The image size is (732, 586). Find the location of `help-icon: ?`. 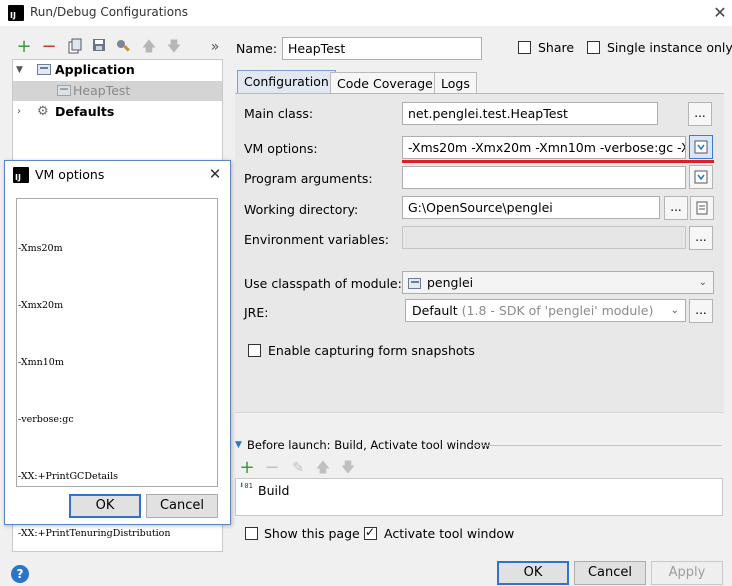

help-icon: ? is located at coordinates (20, 574).